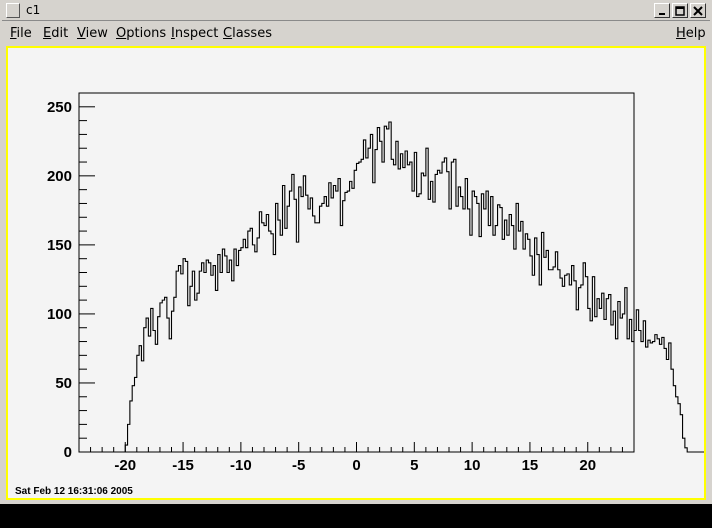 The width and height of the screenshot is (712, 528). What do you see at coordinates (691, 33) in the screenshot?
I see `menu-help: Help` at bounding box center [691, 33].